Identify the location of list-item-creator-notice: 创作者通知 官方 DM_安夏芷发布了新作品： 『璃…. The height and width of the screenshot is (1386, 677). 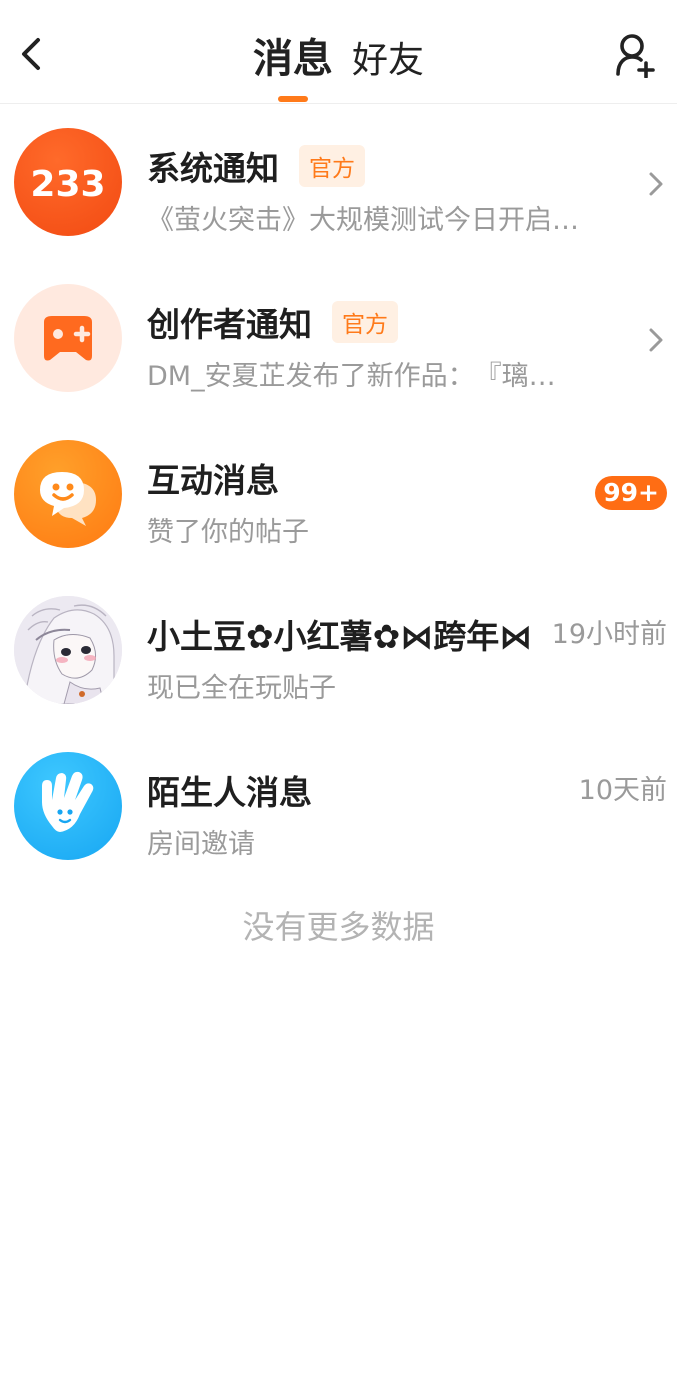
(338, 338).